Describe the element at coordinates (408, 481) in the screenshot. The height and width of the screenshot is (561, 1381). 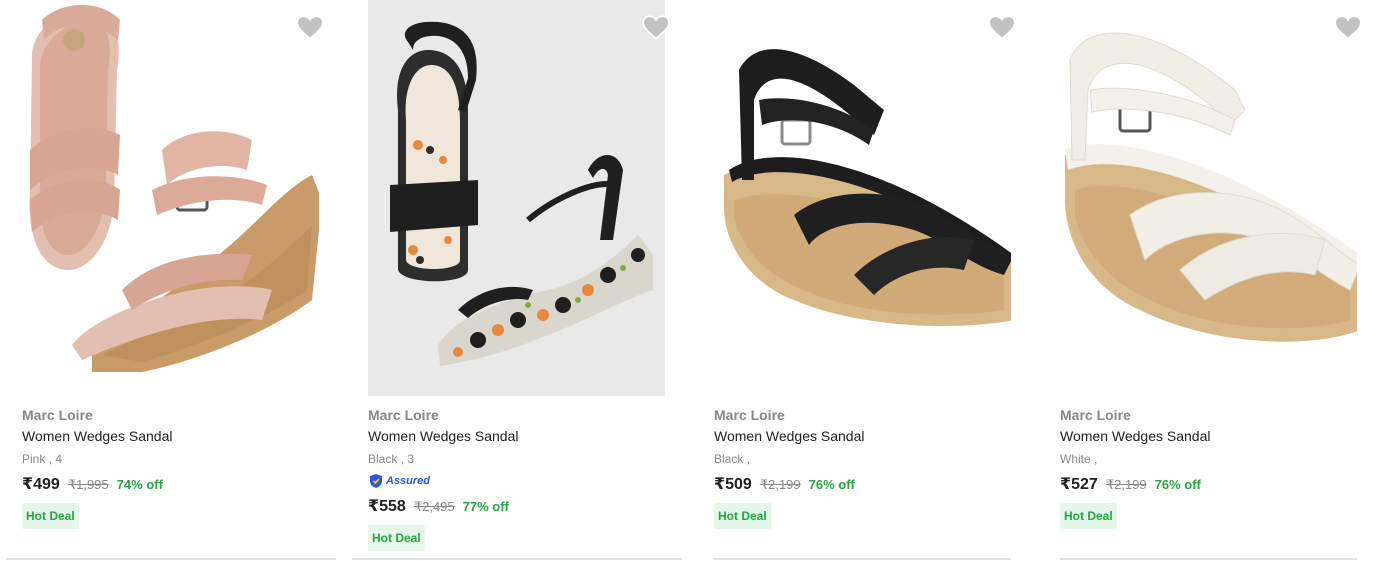
I see `assured-label: Assured` at that location.